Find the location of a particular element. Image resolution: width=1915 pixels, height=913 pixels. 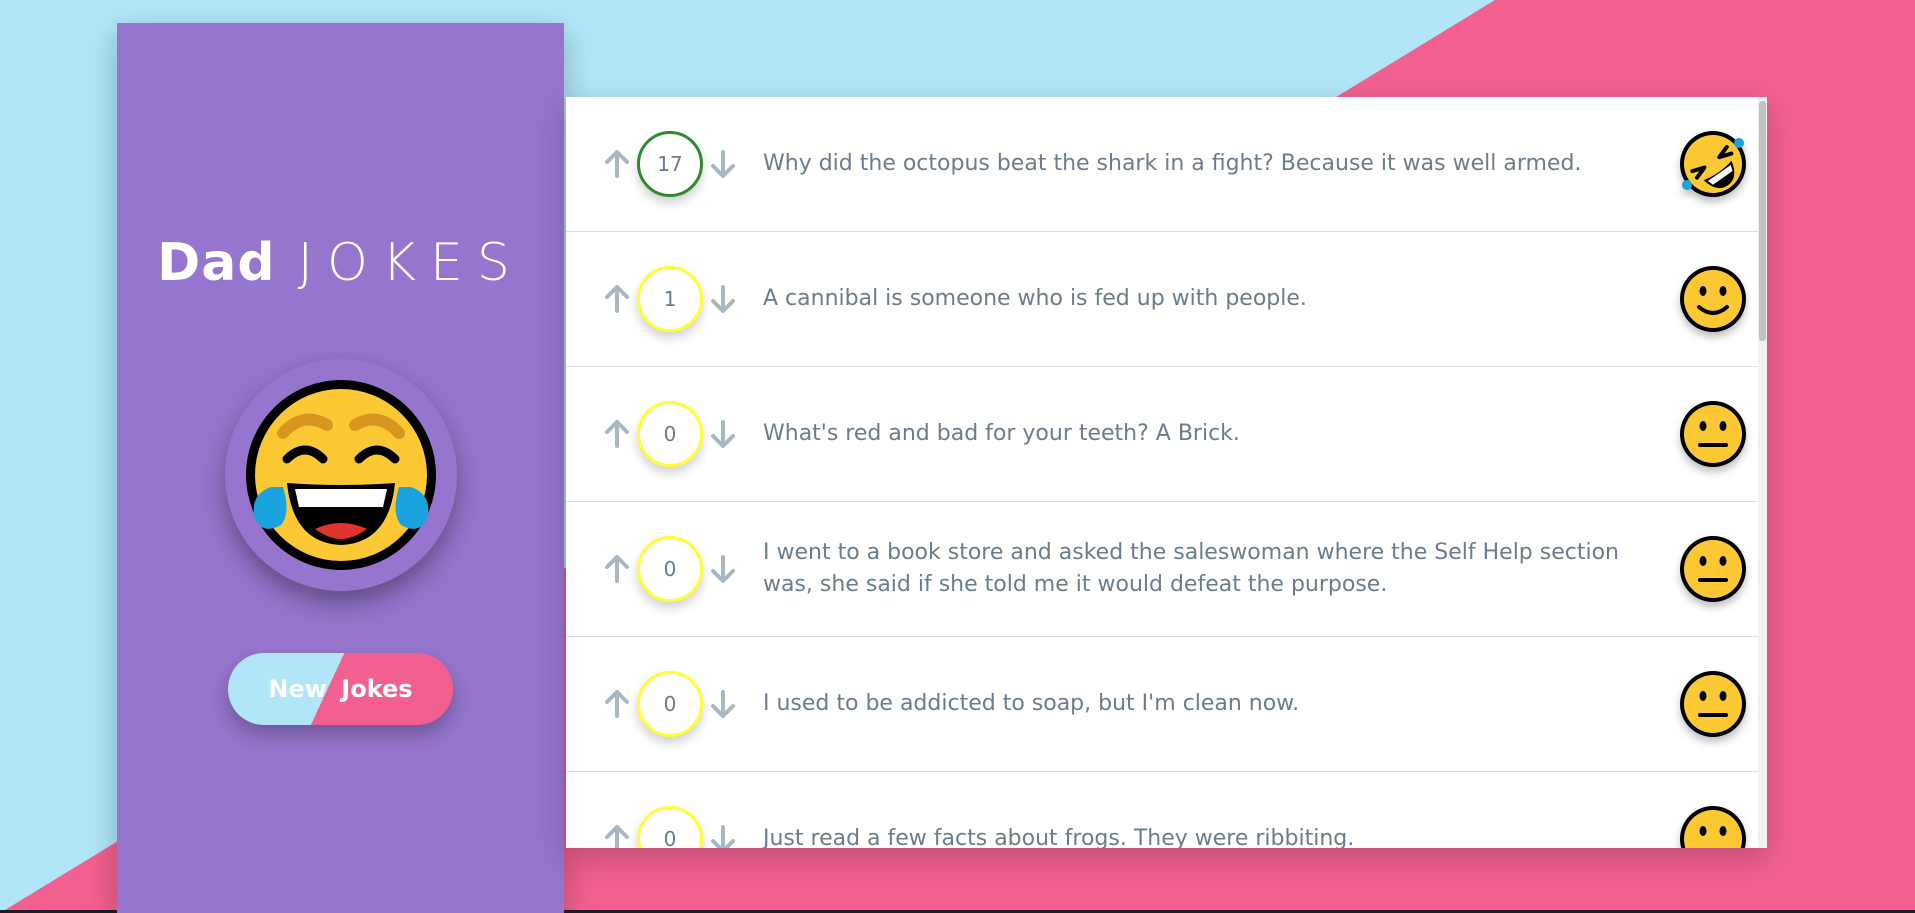

app-title-bold: Dad is located at coordinates (216, 263).